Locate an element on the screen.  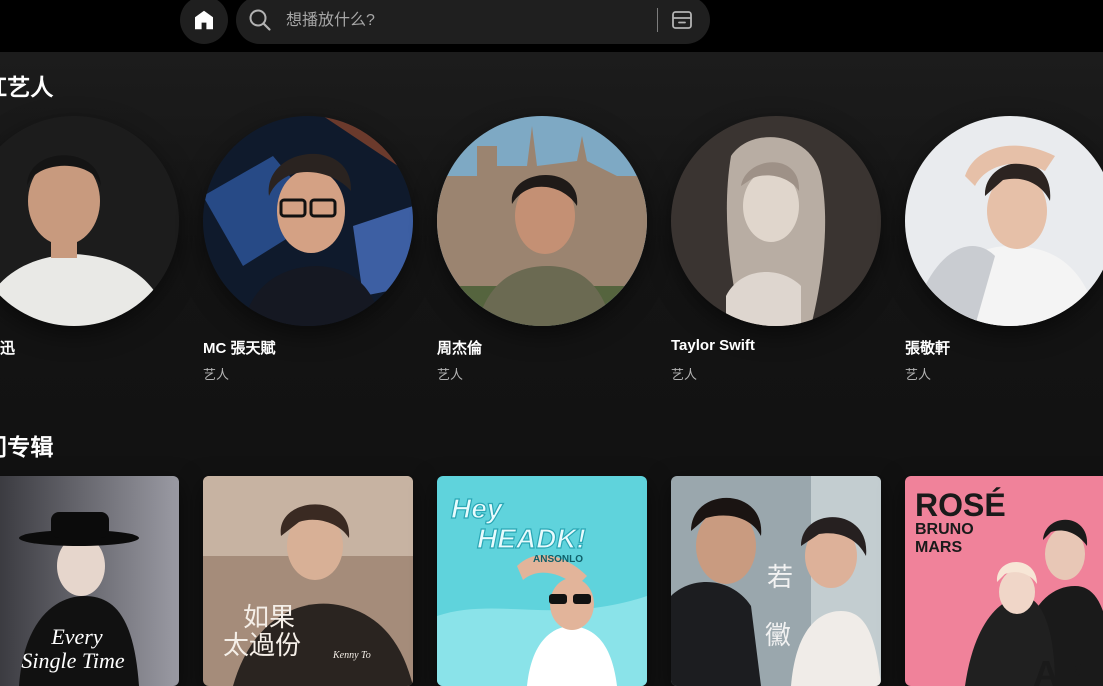
album-cover-text: MARS is located at coordinates (938, 547).